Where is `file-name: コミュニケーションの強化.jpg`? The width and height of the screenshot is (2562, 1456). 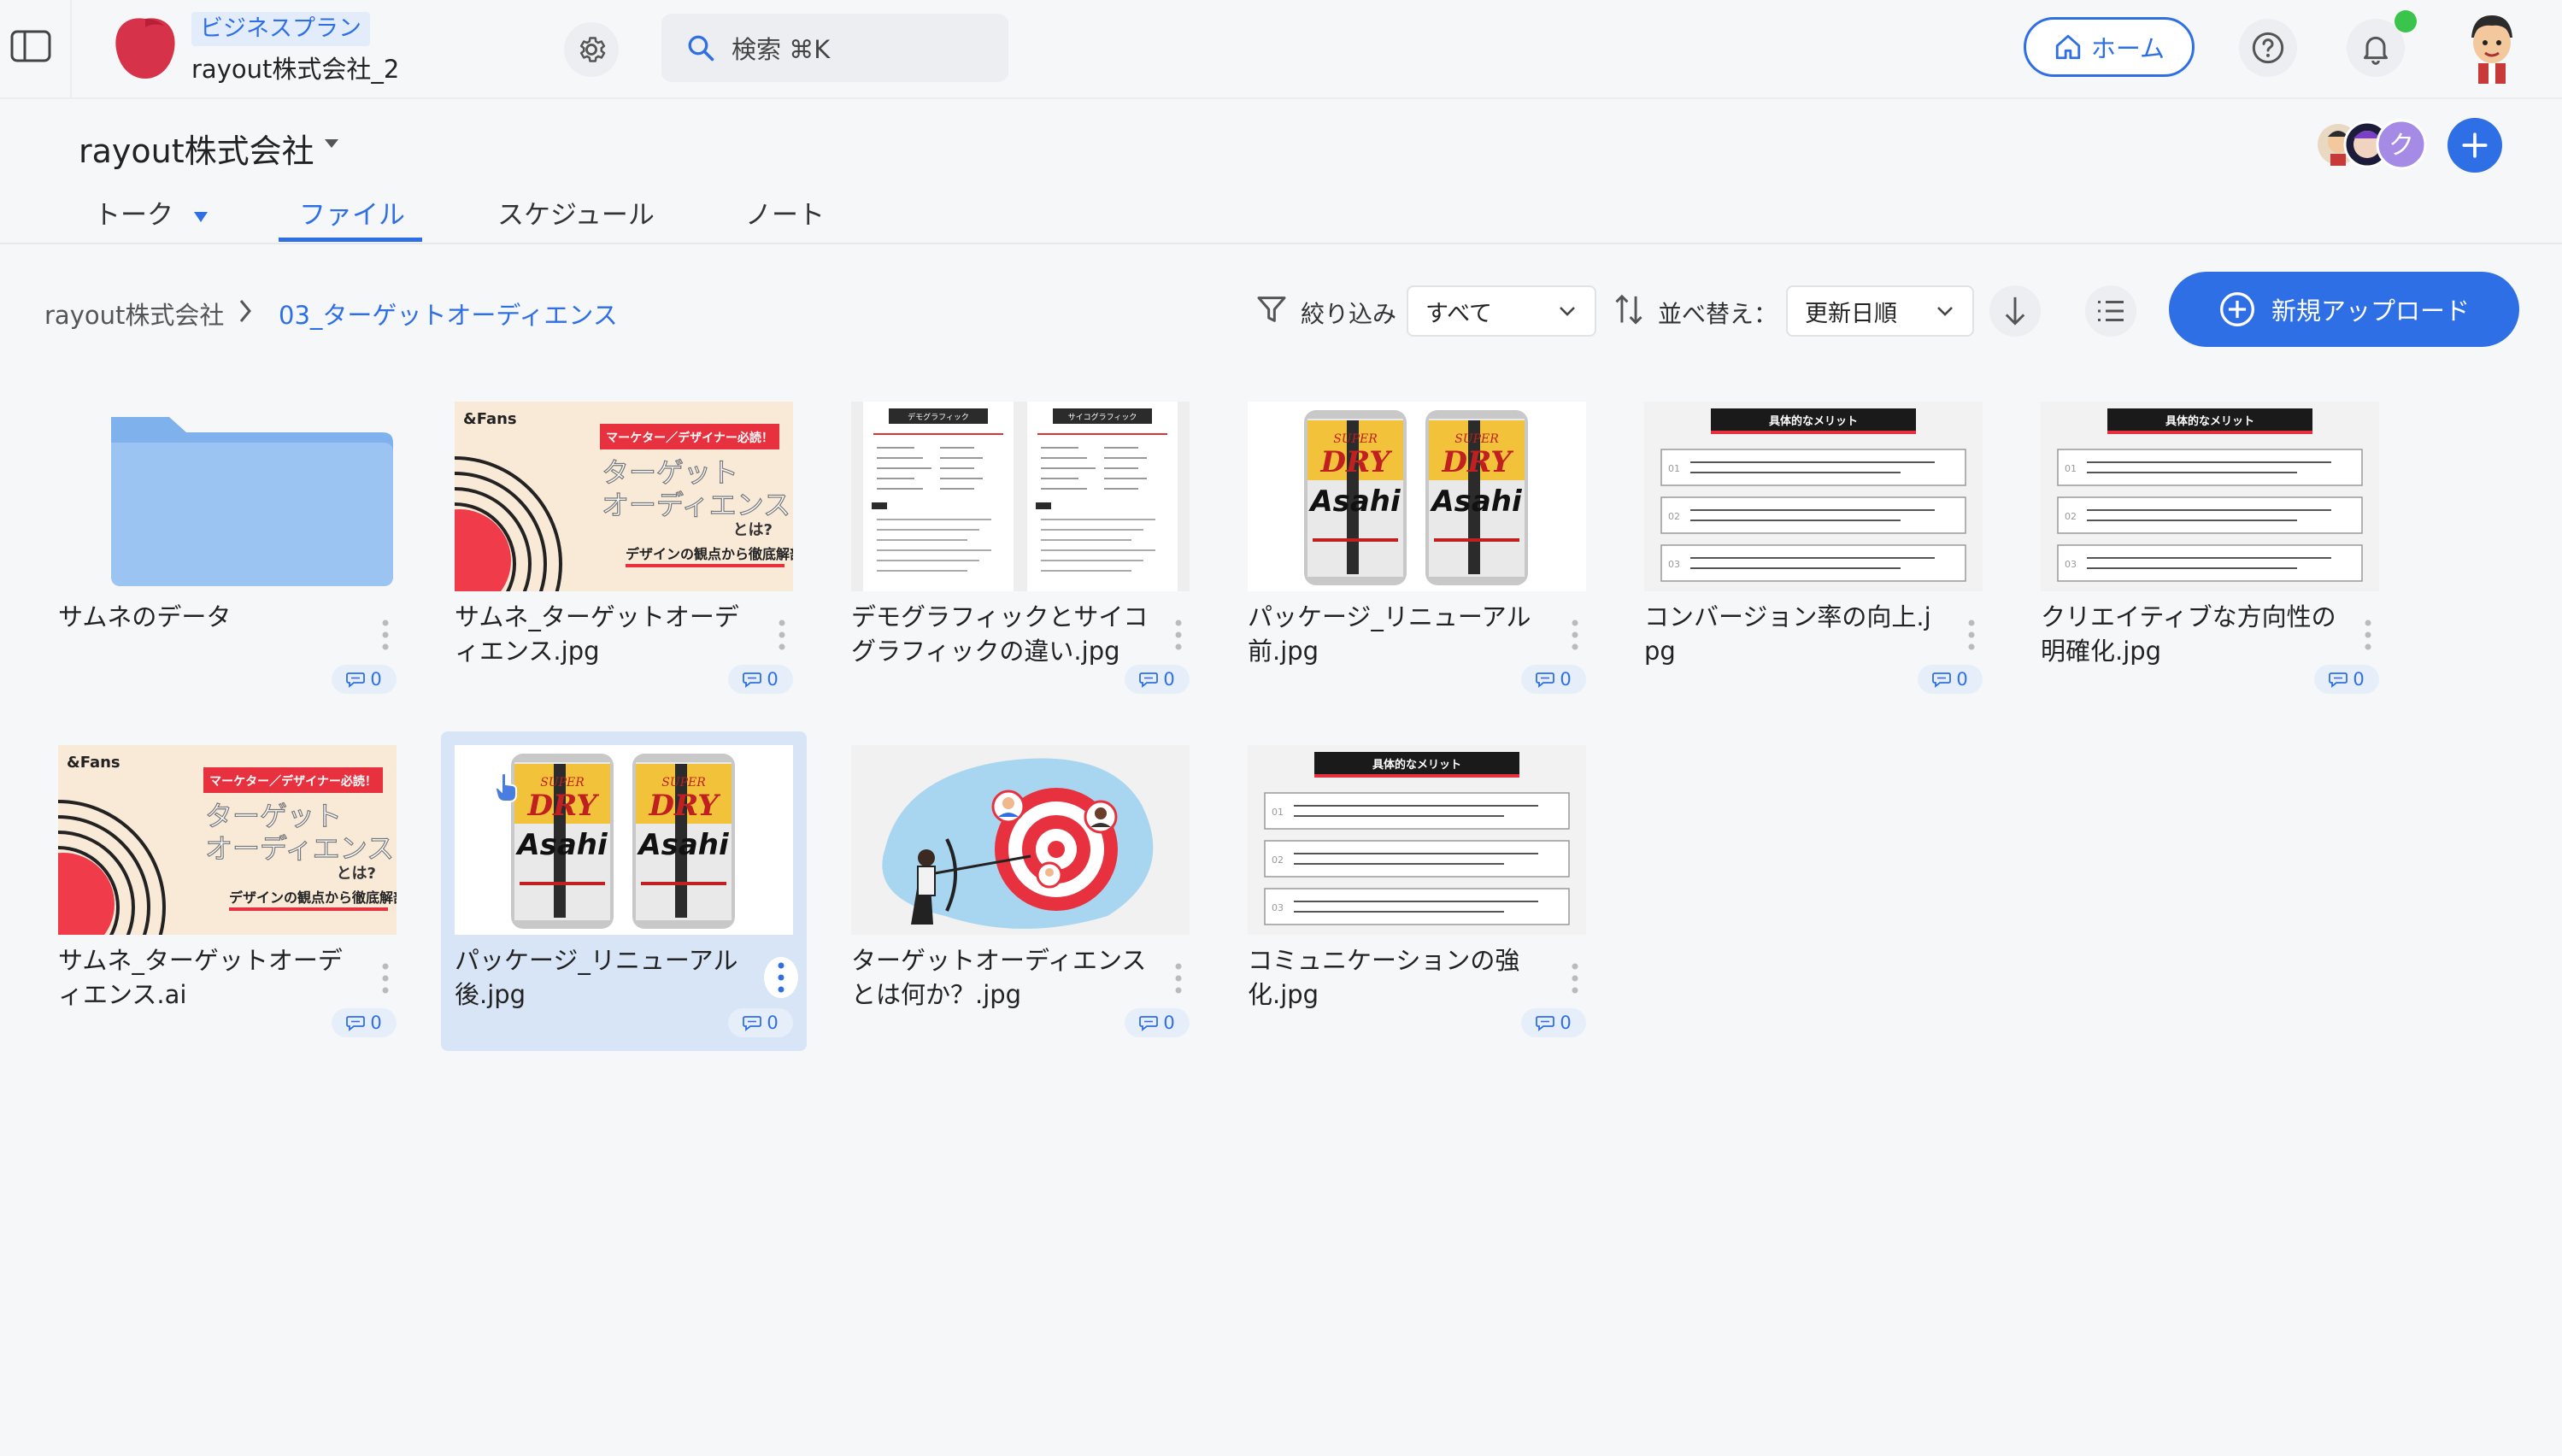 file-name: コミュニケーションの強化.jpg is located at coordinates (1397, 977).